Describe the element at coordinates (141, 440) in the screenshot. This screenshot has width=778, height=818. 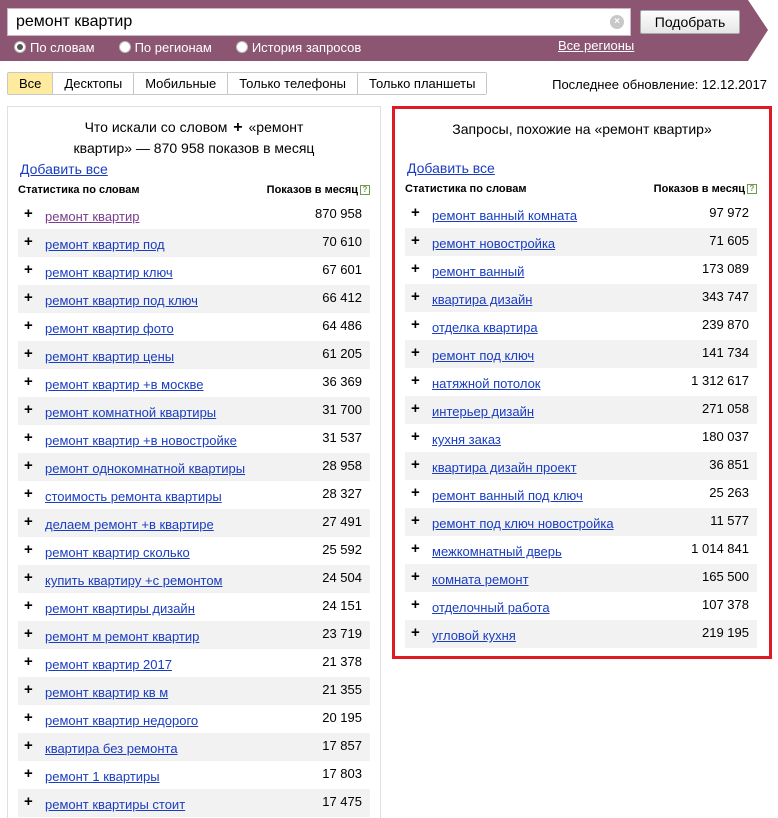
I see `keyword-link: ремонт квартир +в новостройке` at that location.